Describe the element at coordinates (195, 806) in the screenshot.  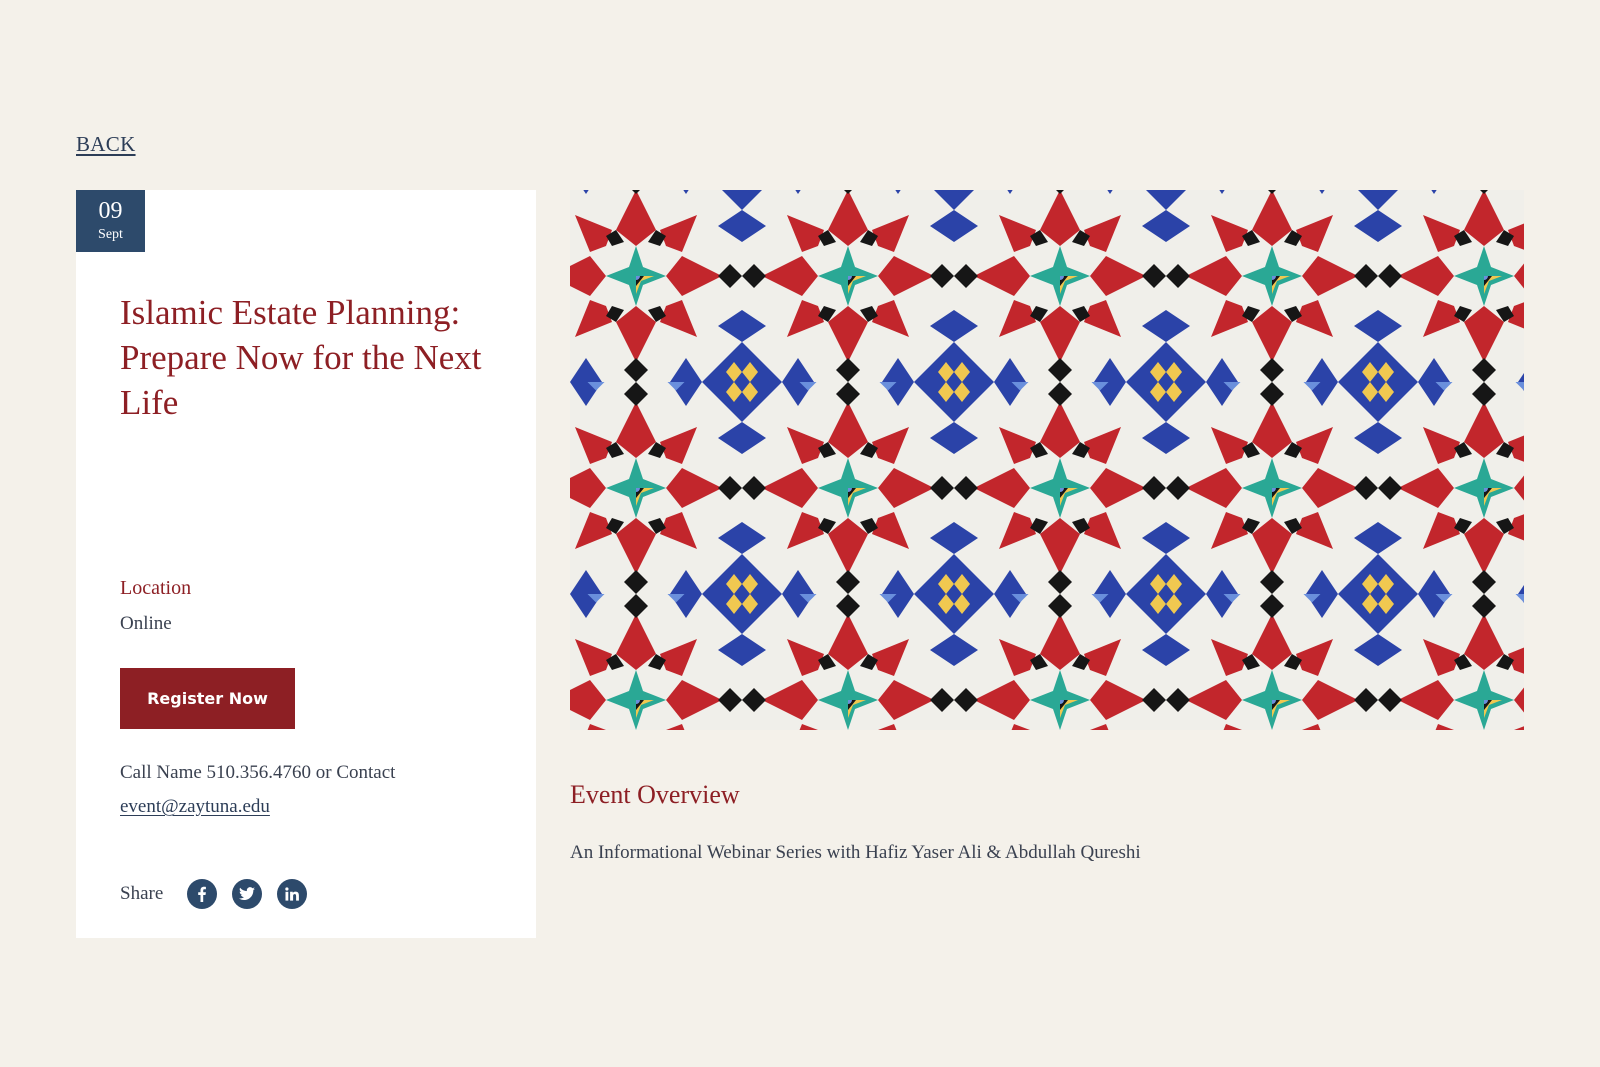
I see `contact-email-link: event@zaytuna.edu` at that location.